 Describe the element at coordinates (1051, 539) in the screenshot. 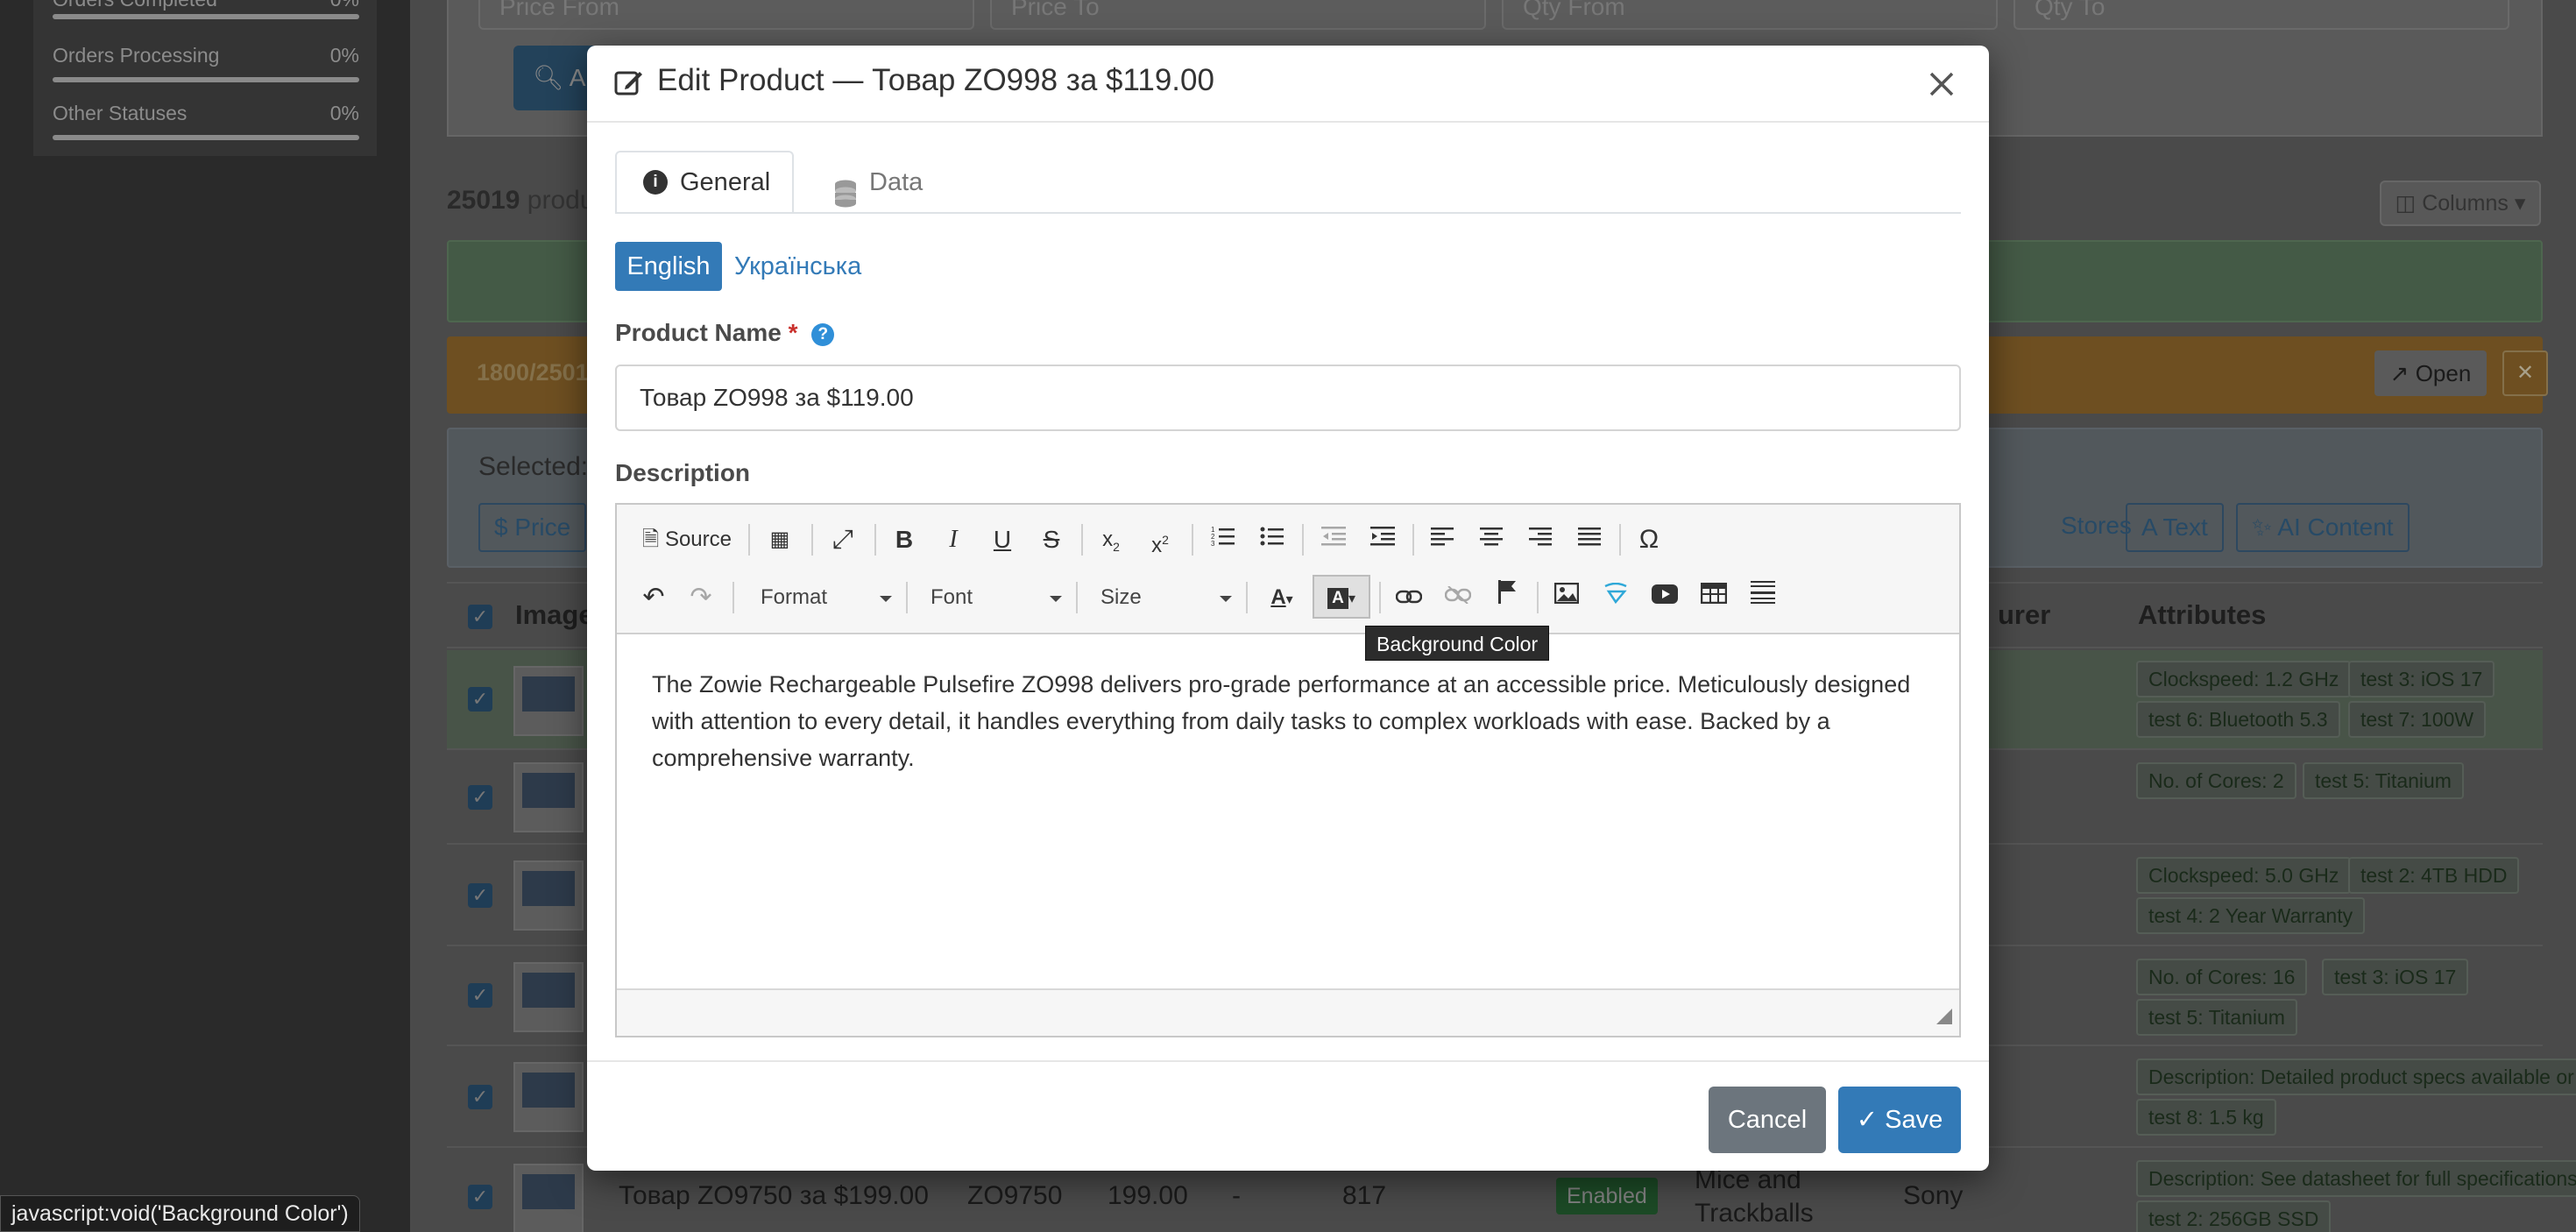

I see `strikethrough-icon: S` at that location.